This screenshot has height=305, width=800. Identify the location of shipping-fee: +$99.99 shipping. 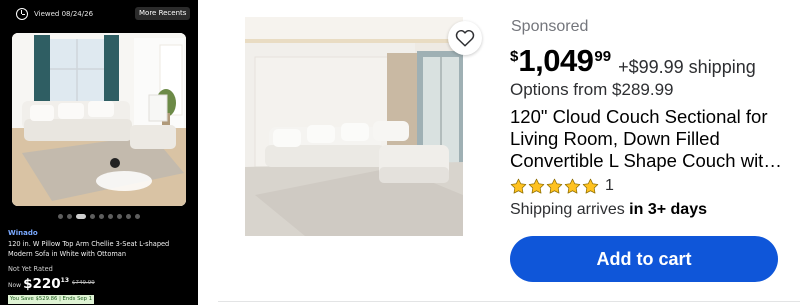
(687, 67).